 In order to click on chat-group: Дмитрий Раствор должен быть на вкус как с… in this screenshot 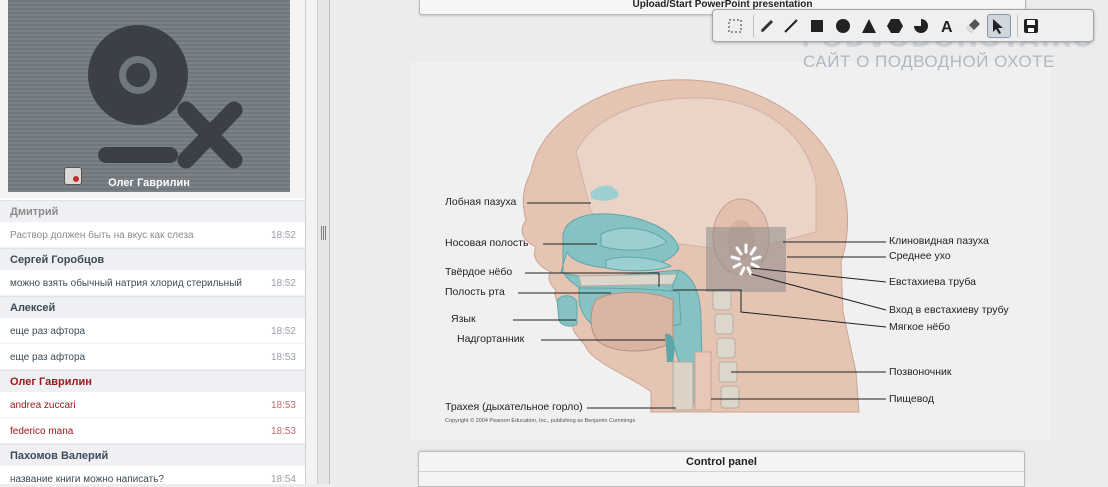, I will do `click(152, 224)`.